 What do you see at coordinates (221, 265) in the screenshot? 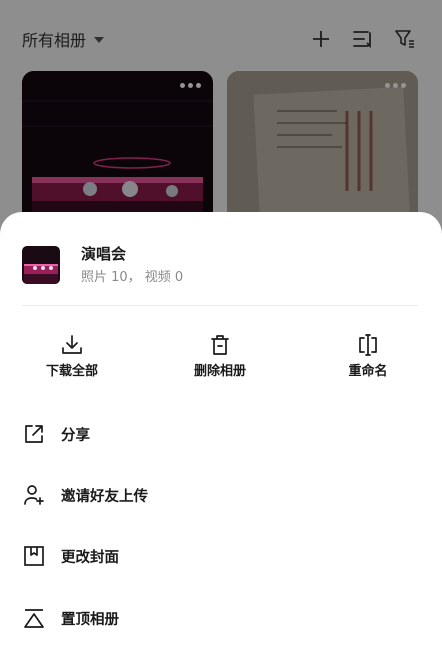
I see `album-summary: 演唱会 照片 10， 视频 0` at bounding box center [221, 265].